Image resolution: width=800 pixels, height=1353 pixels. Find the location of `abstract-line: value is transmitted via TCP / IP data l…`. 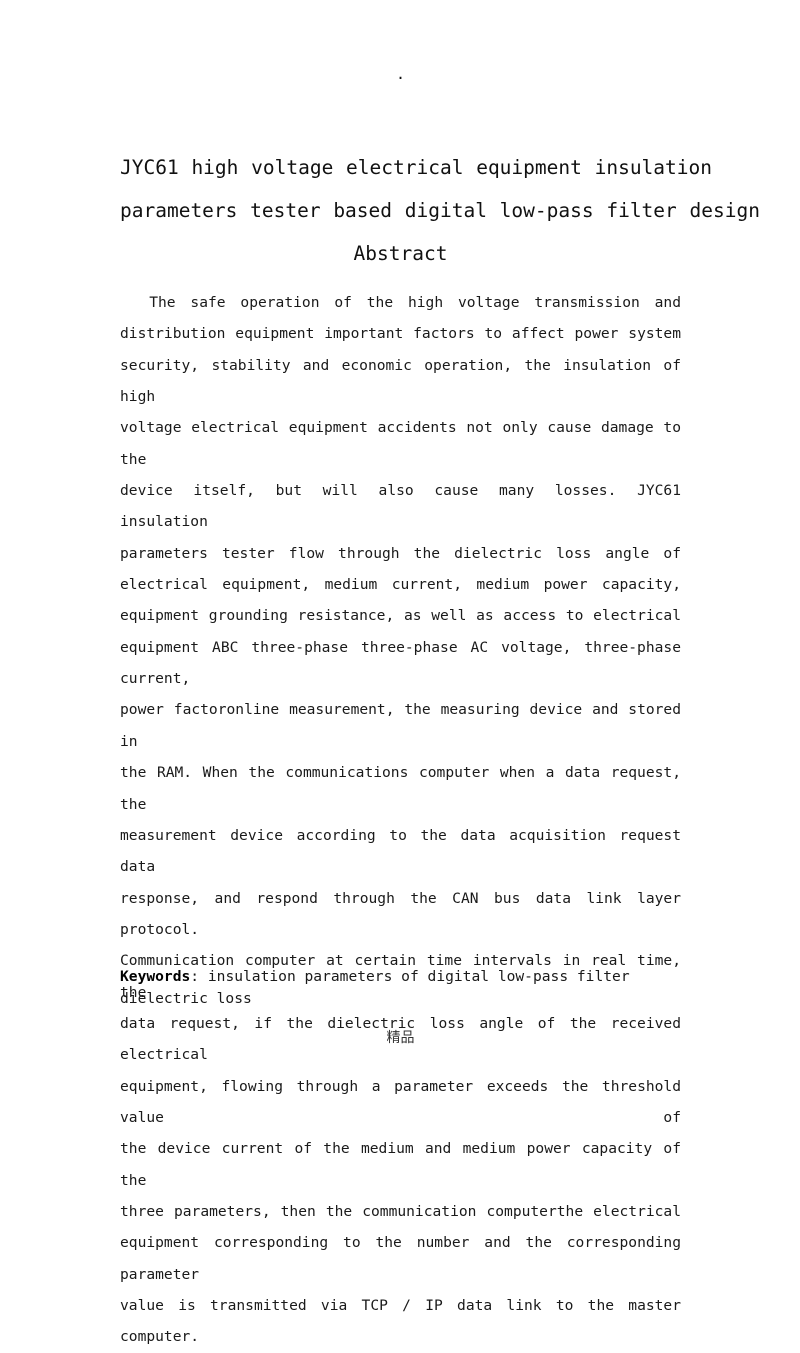

abstract-line: value is transmitted via TCP / IP data l… is located at coordinates (400, 1321).